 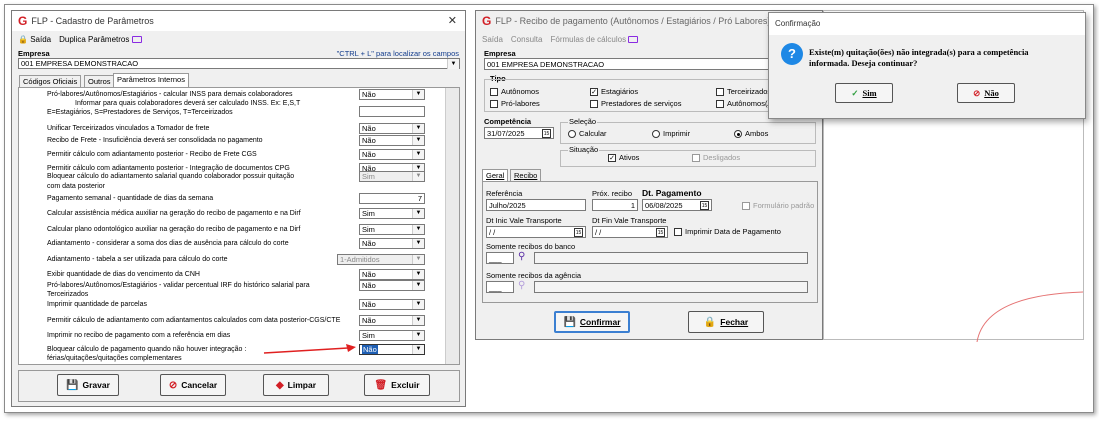 What do you see at coordinates (751, 134) in the screenshot?
I see `radio-ambos: Ambos` at bounding box center [751, 134].